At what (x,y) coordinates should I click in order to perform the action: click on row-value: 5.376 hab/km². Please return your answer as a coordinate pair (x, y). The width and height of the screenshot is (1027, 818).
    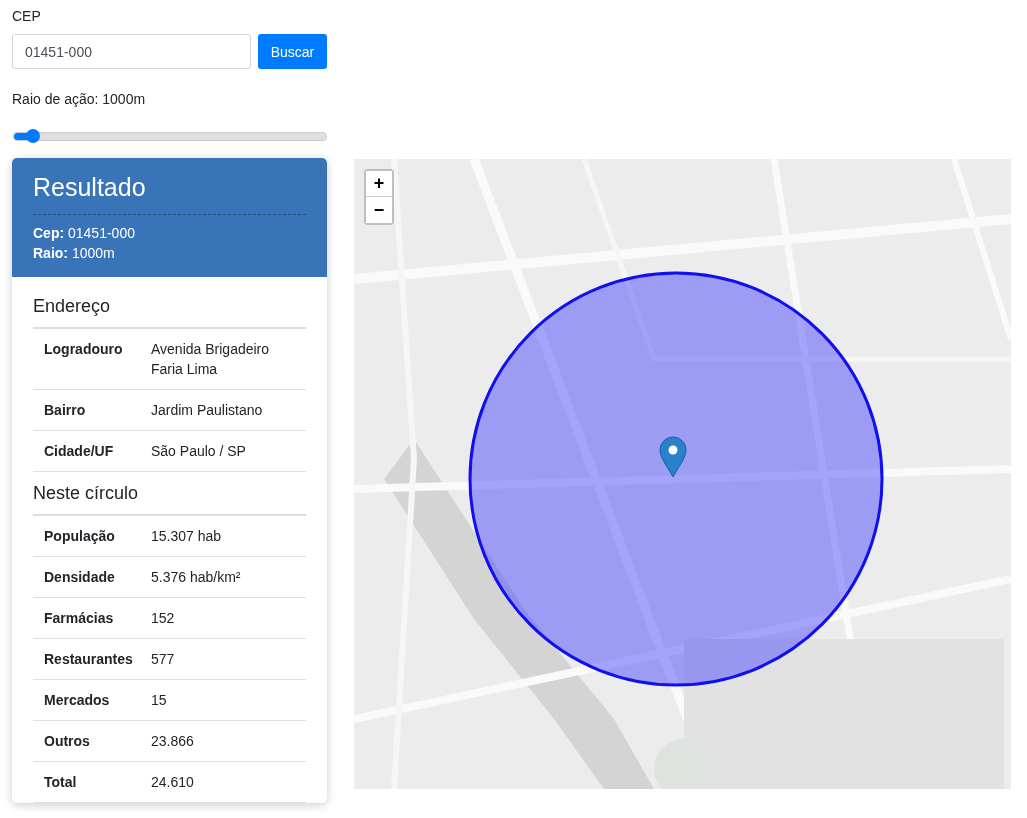
    Looking at the image, I should click on (196, 577).